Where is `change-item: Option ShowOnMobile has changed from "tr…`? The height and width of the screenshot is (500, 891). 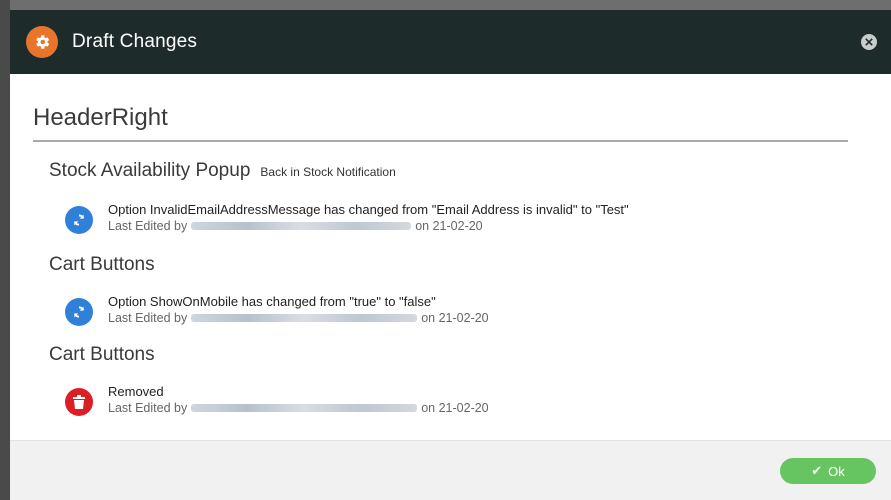 change-item: Option ShowOnMobile has changed from "tr… is located at coordinates (277, 310).